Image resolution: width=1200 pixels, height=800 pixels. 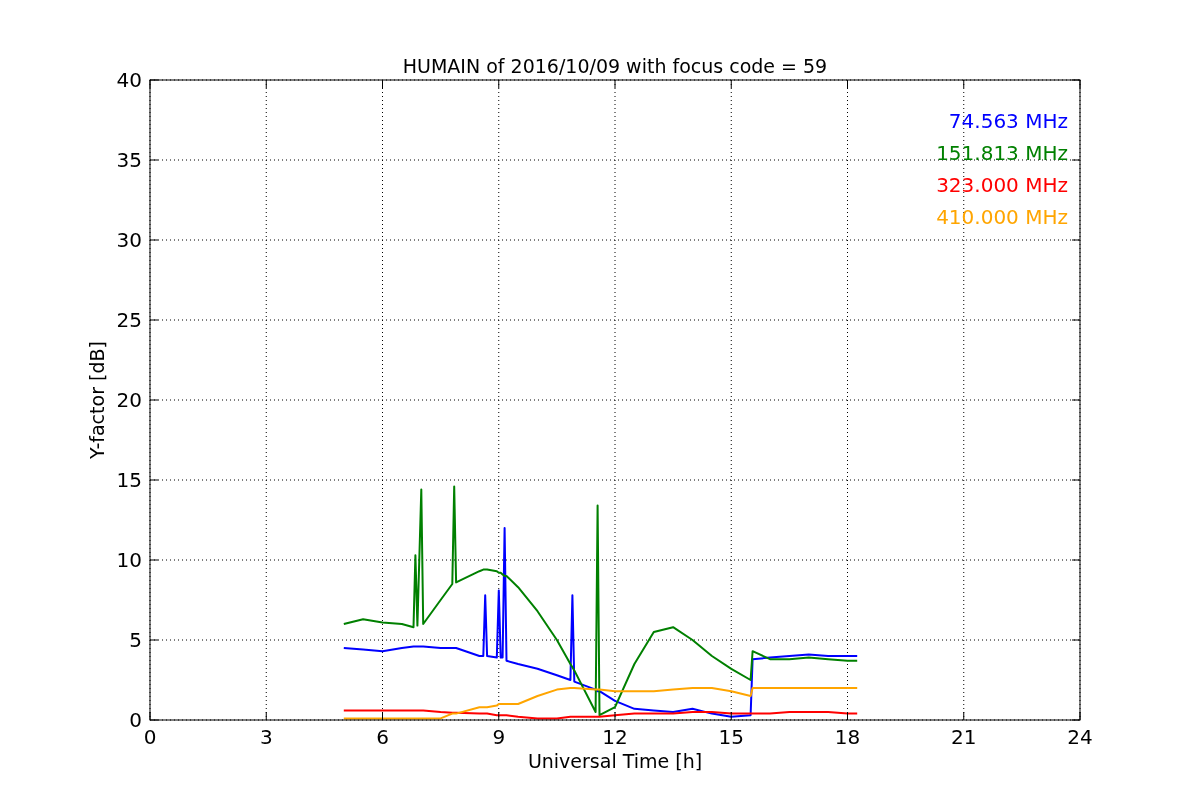 I want to click on tick-label: 24, so click(x=1080, y=737).